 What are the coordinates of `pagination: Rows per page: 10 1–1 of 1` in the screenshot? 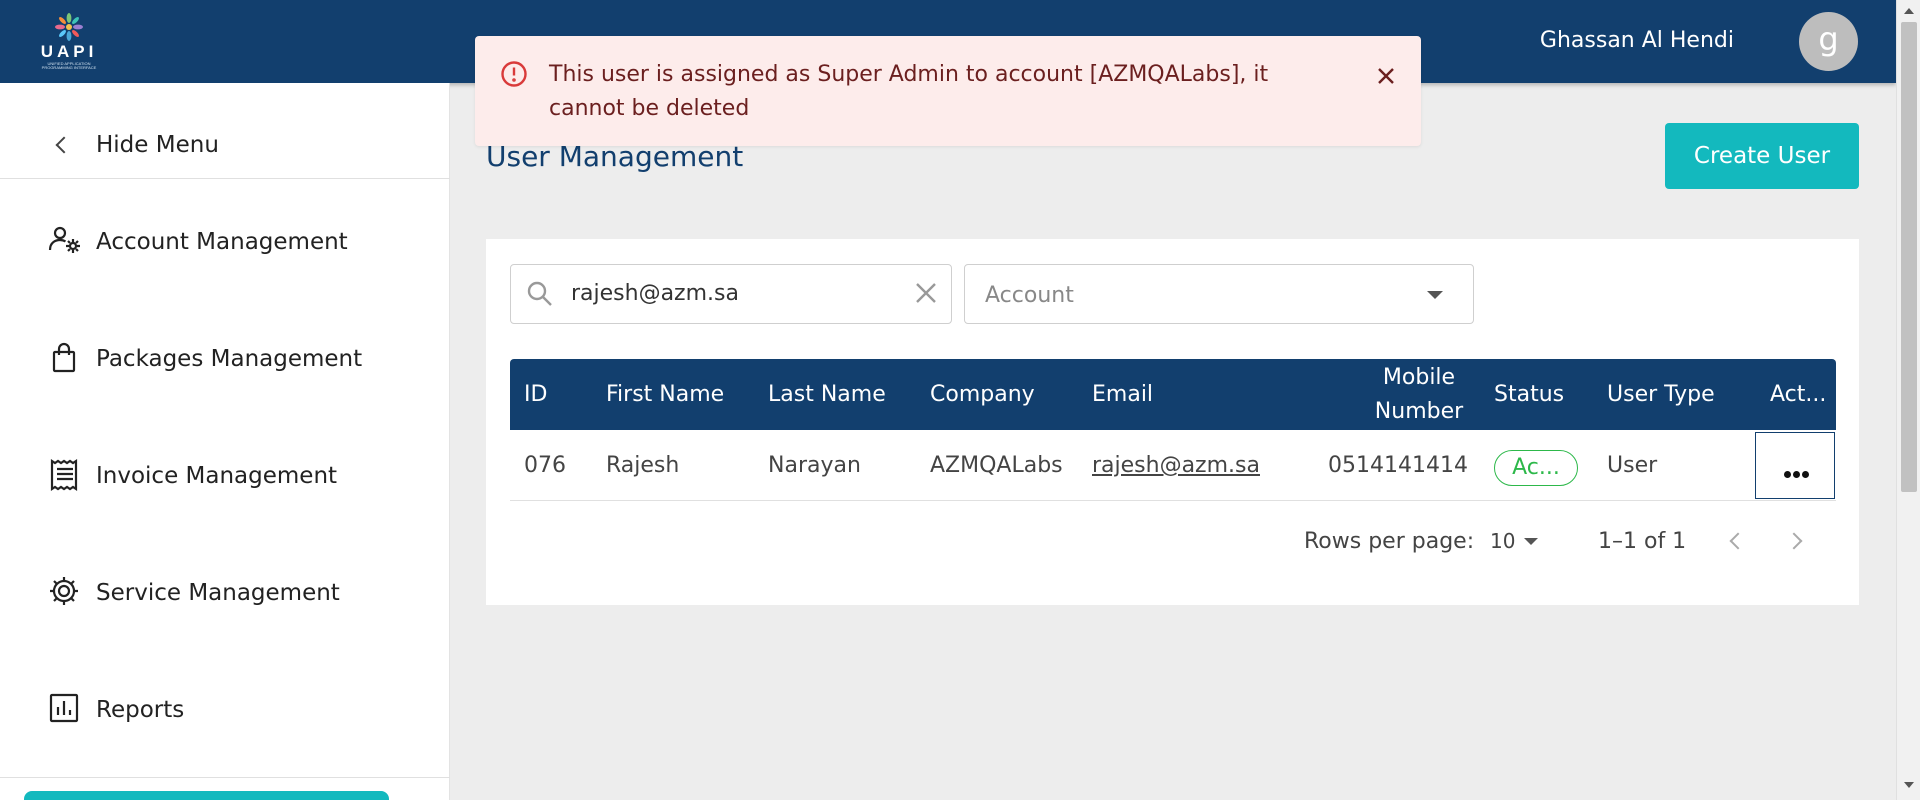 It's located at (1173, 541).